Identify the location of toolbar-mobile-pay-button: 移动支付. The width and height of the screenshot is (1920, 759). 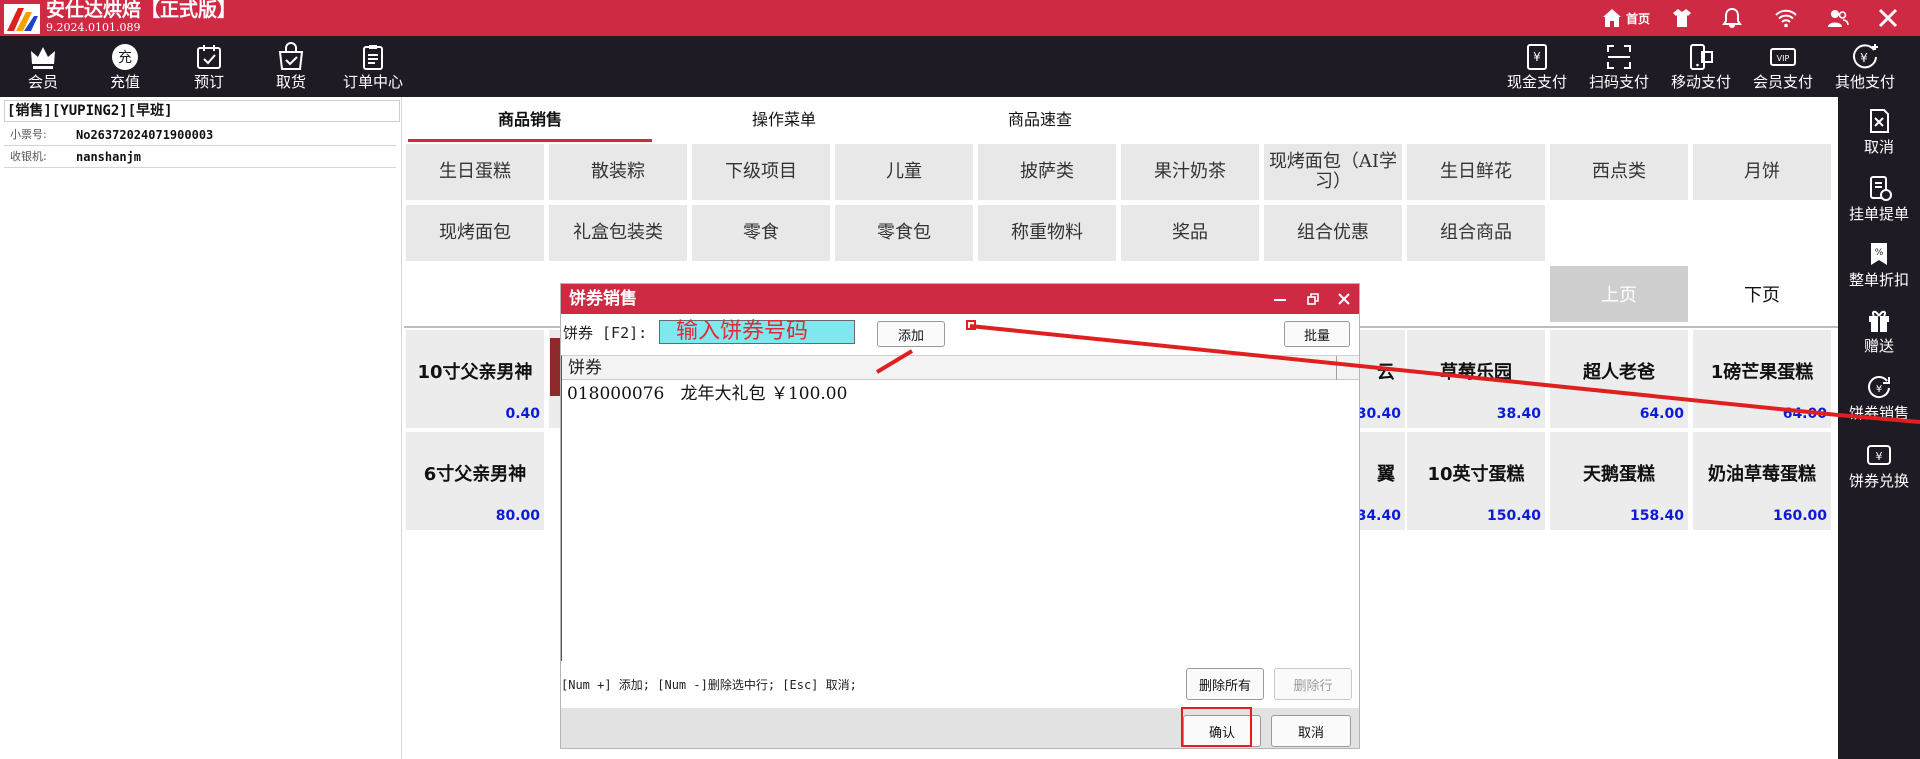
(1701, 68).